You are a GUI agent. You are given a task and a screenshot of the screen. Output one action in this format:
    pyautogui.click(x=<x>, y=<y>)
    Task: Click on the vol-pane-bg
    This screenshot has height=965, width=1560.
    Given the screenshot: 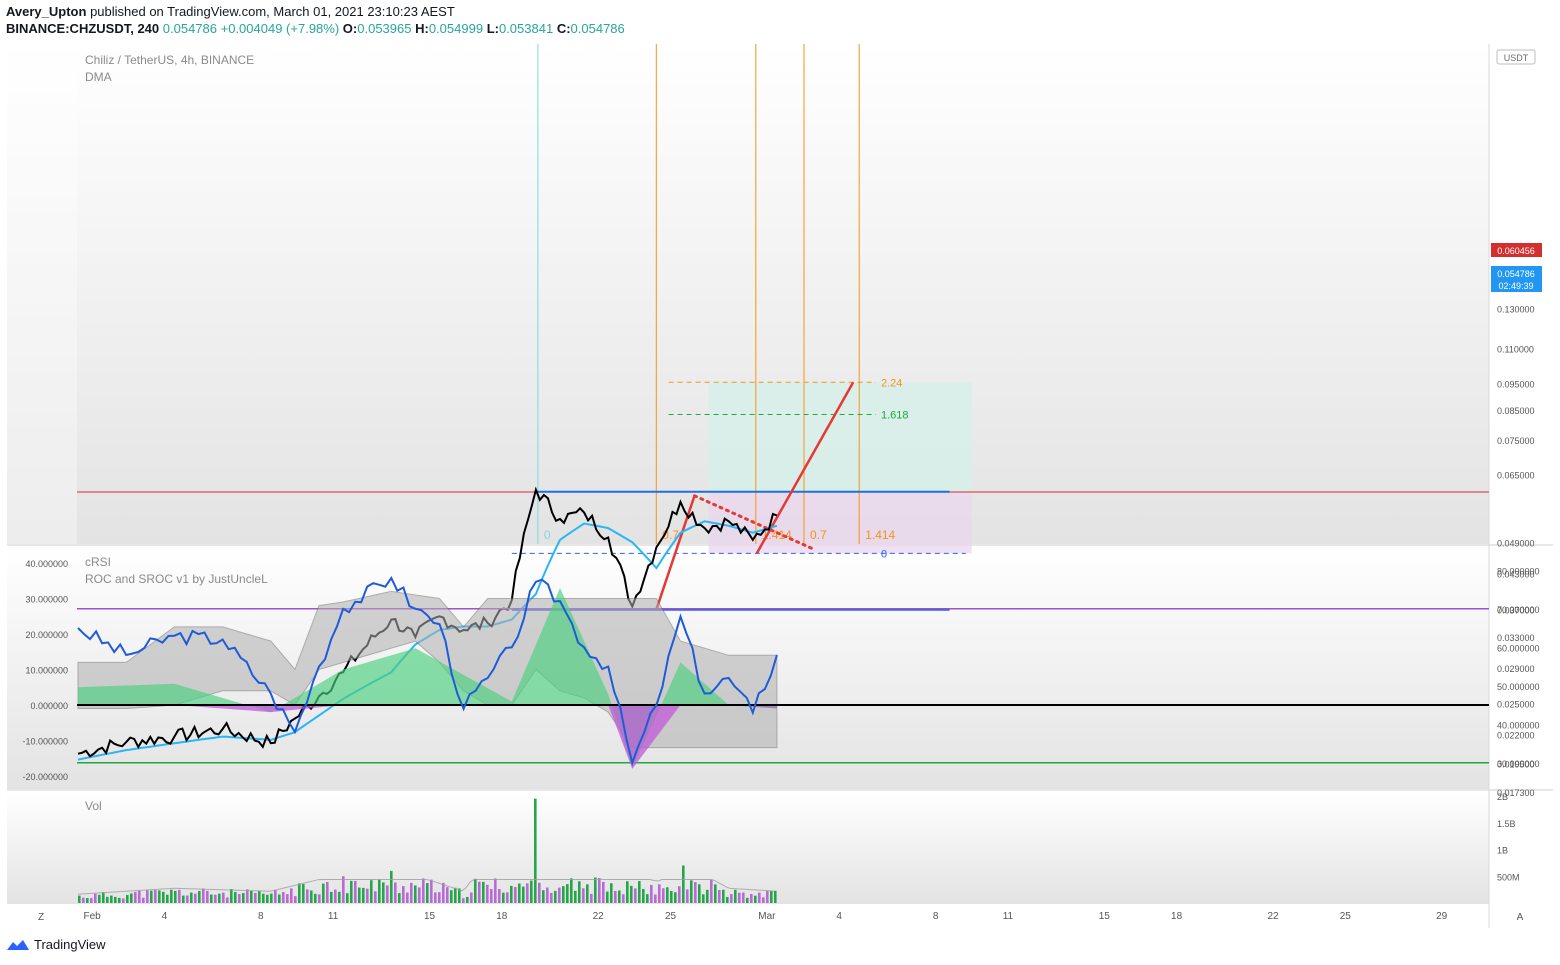 What is the action you would take?
    pyautogui.click(x=748, y=847)
    